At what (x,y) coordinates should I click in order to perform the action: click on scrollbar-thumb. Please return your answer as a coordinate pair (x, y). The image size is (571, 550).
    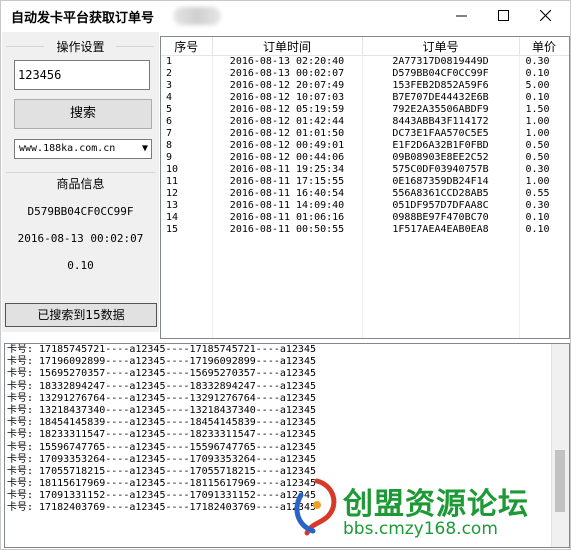
    Looking at the image, I should click on (560, 481).